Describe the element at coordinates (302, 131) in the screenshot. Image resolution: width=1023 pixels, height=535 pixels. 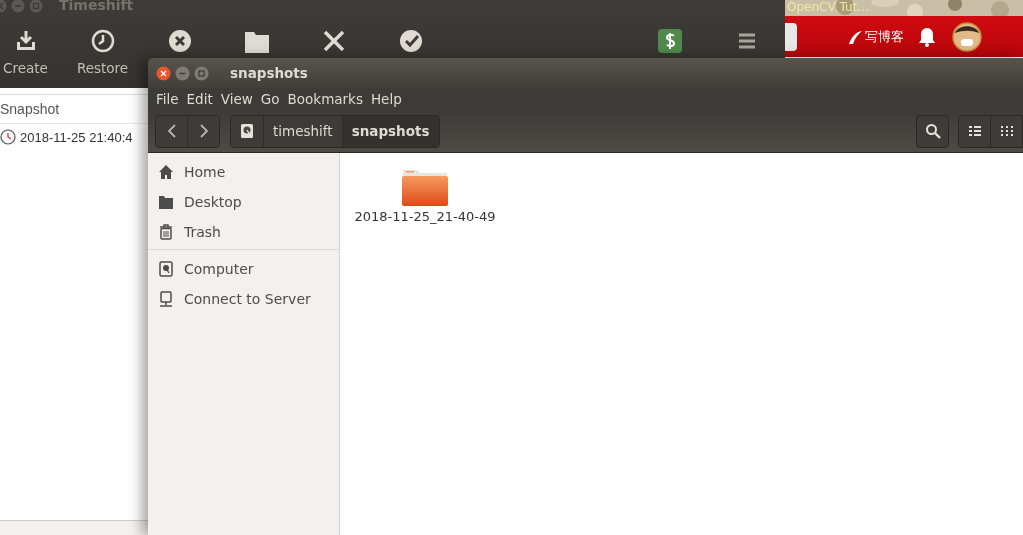
I see `path-button: timeshift` at that location.